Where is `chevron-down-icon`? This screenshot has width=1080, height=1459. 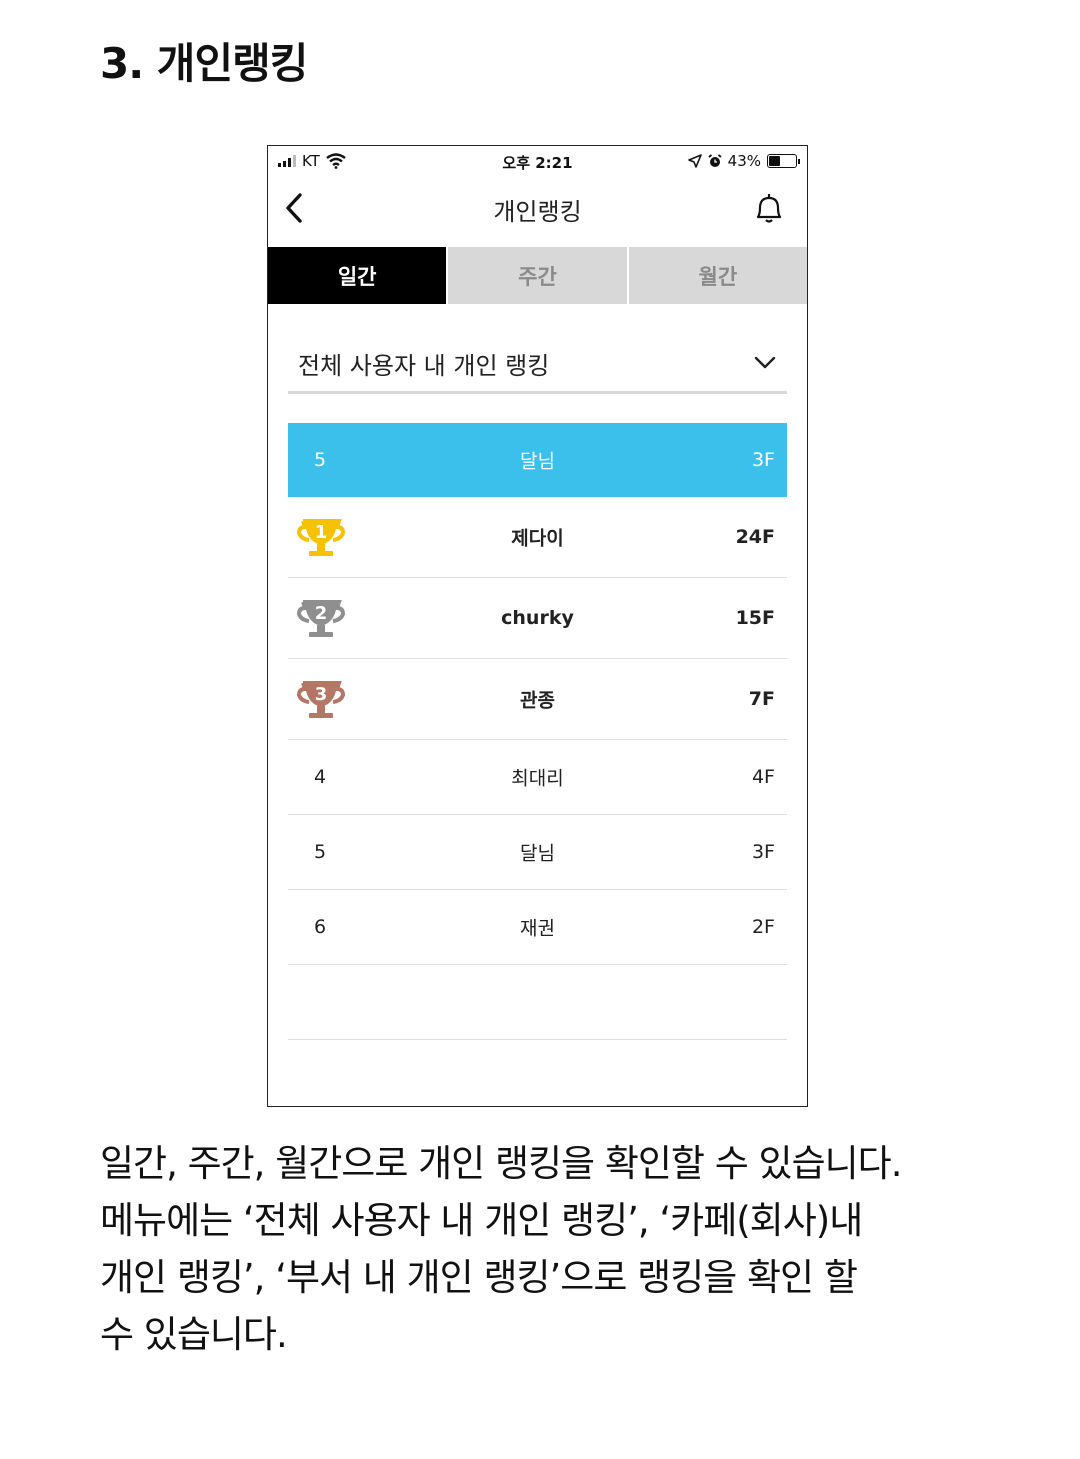 chevron-down-icon is located at coordinates (765, 362).